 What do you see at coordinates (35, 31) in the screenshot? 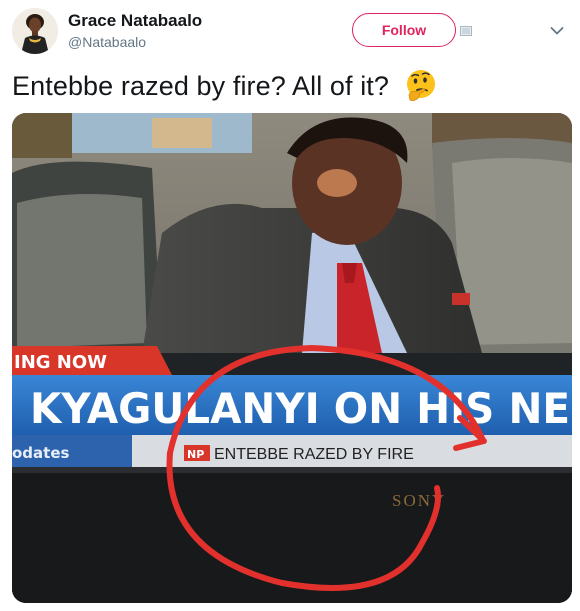
I see `avatar` at bounding box center [35, 31].